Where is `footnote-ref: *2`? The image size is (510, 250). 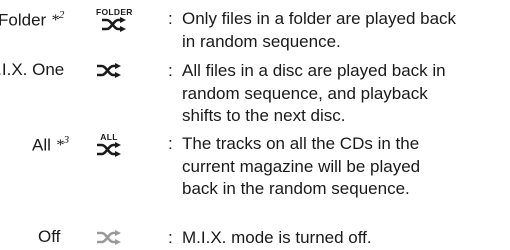 footnote-ref: *2 is located at coordinates (57, 19).